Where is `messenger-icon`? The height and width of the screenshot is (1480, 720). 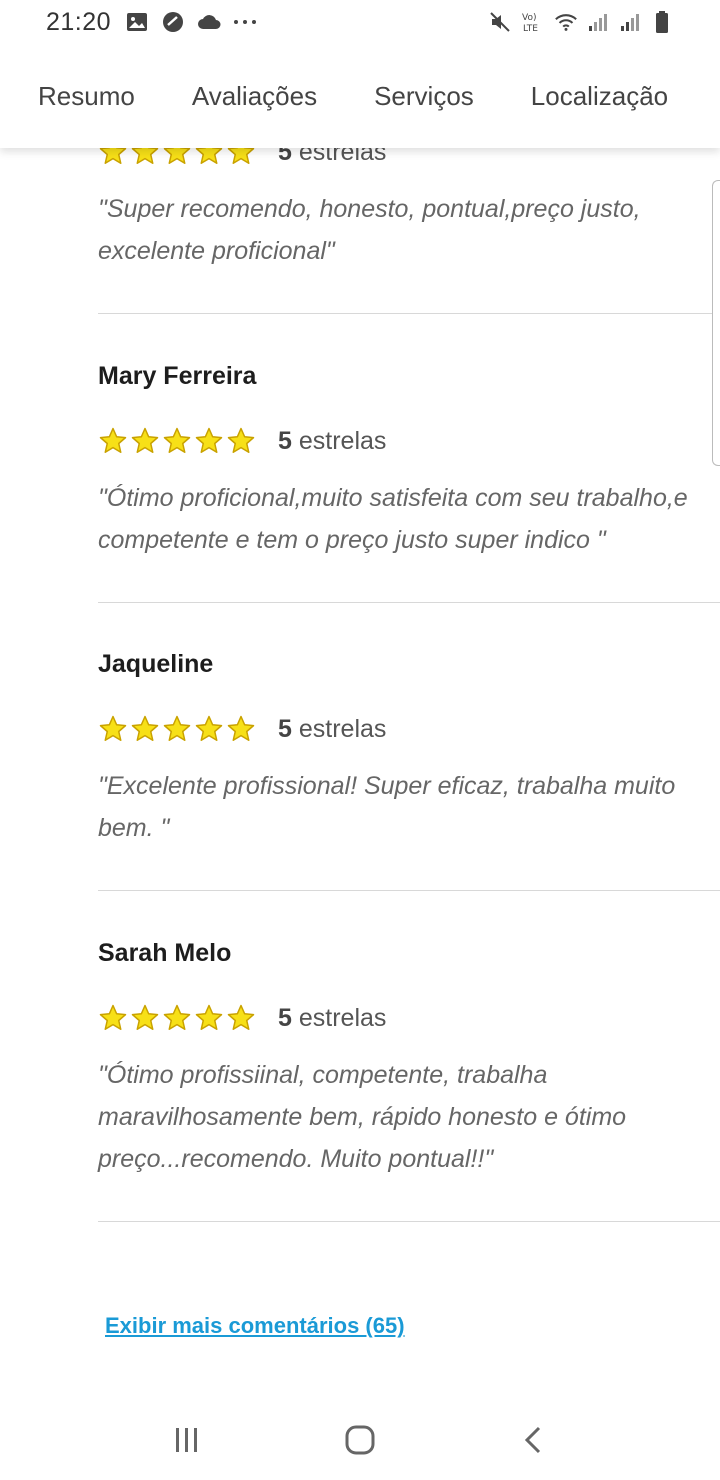
messenger-icon is located at coordinates (173, 22).